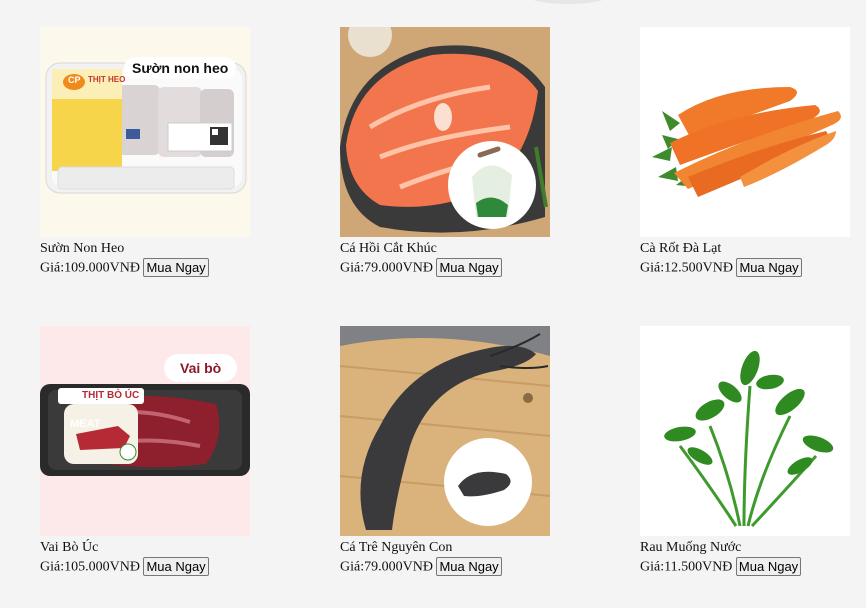  I want to click on product-name: Cá Hồi Cắt Khúc, so click(388, 248).